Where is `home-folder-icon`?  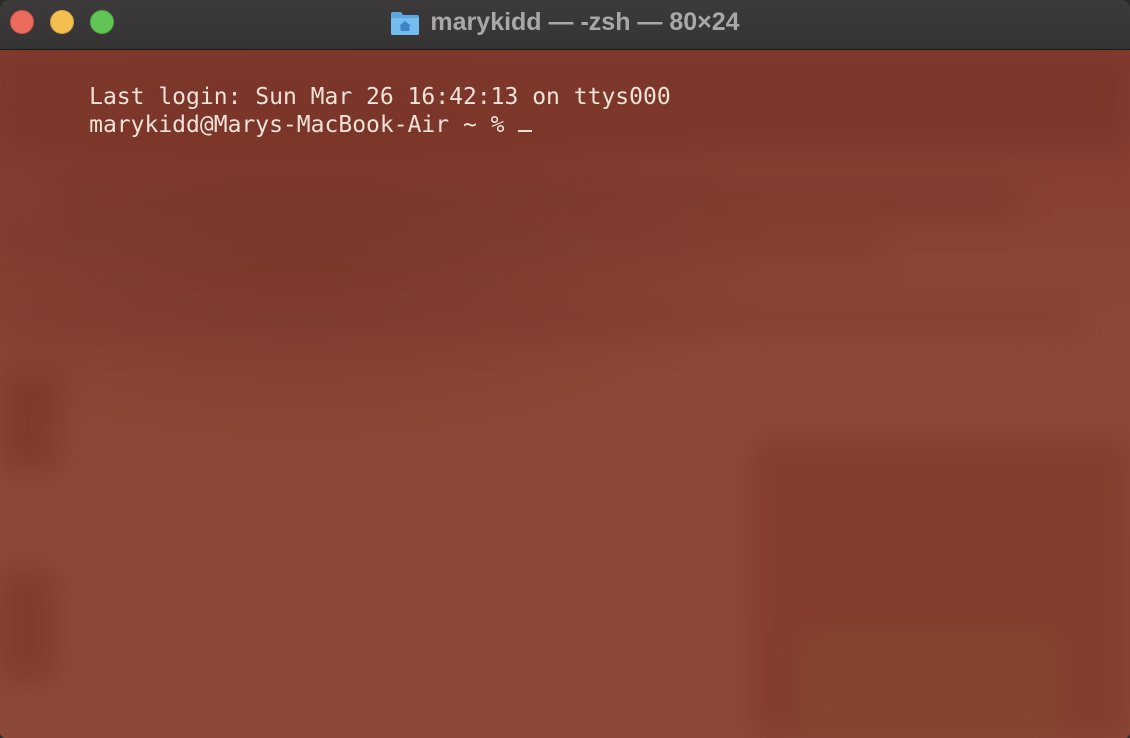 home-folder-icon is located at coordinates (405, 23).